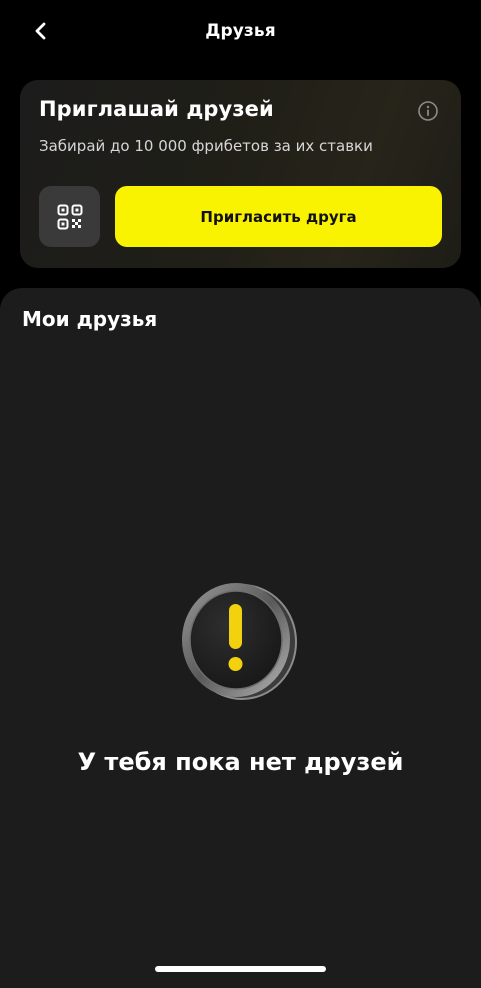 Image resolution: width=481 pixels, height=988 pixels. I want to click on page-title: Друзья, so click(240, 31).